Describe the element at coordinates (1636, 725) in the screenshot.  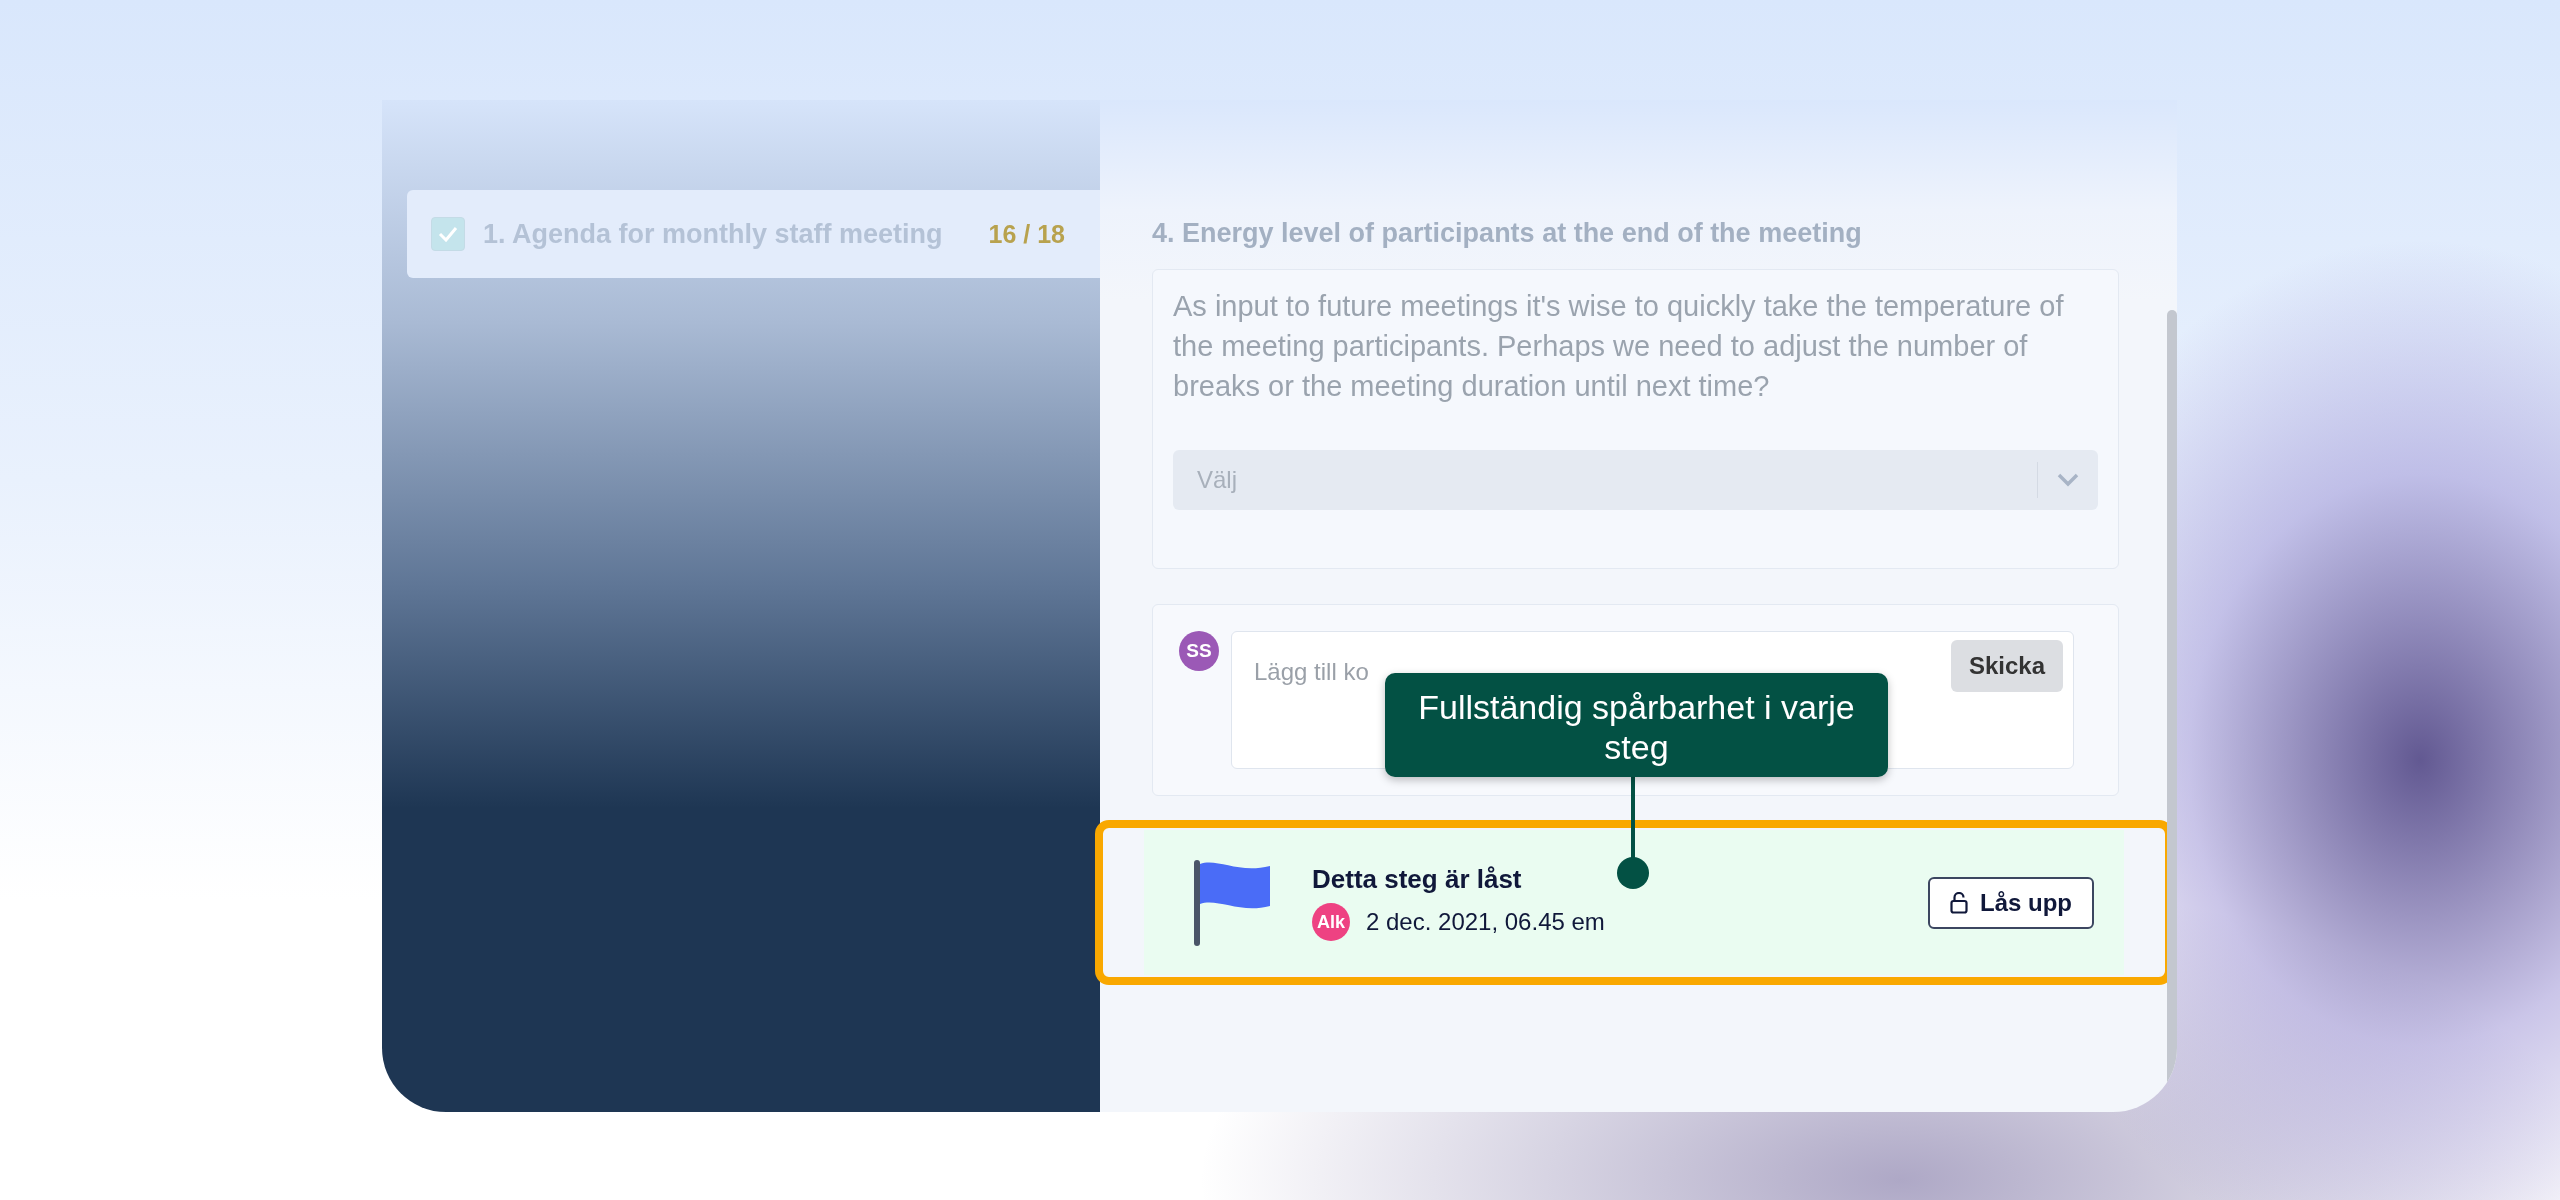
I see `tooltip: Fullständig spårbarhet i varje steg` at that location.